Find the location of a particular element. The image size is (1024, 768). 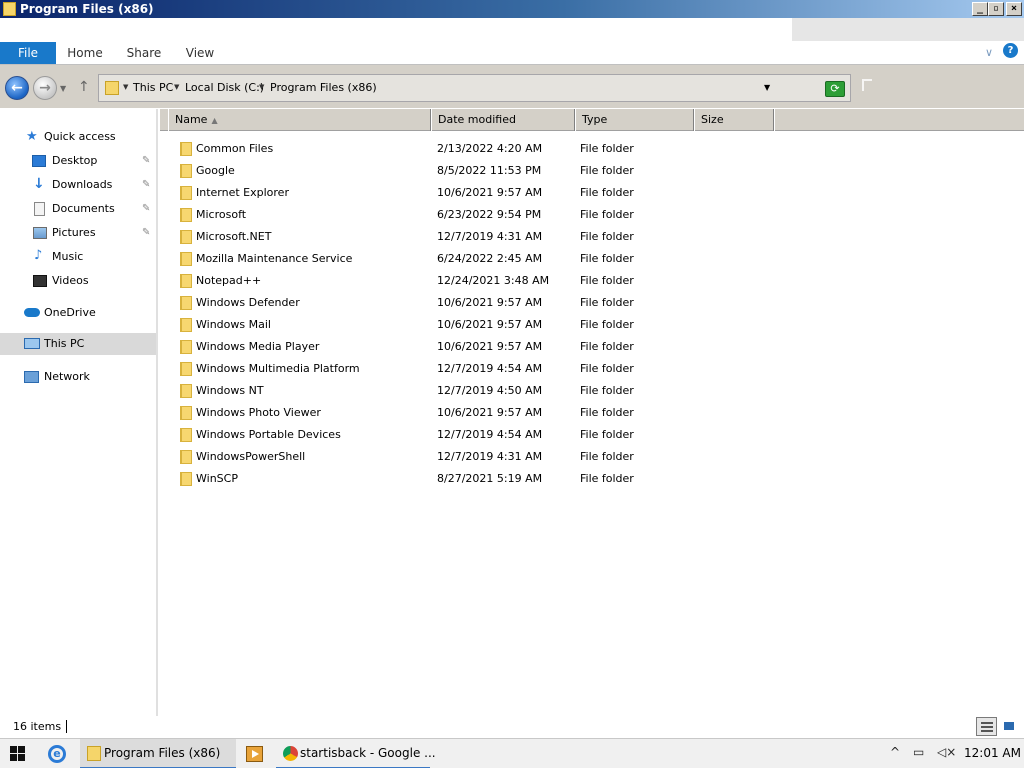

windows-start-icon is located at coordinates (18, 754).